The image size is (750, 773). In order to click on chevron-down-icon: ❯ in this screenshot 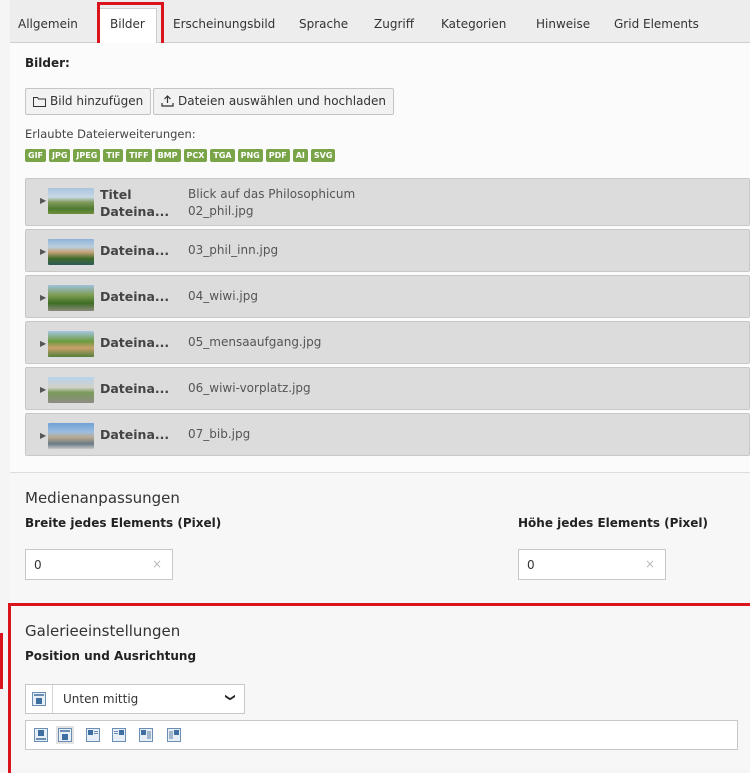, I will do `click(230, 697)`.